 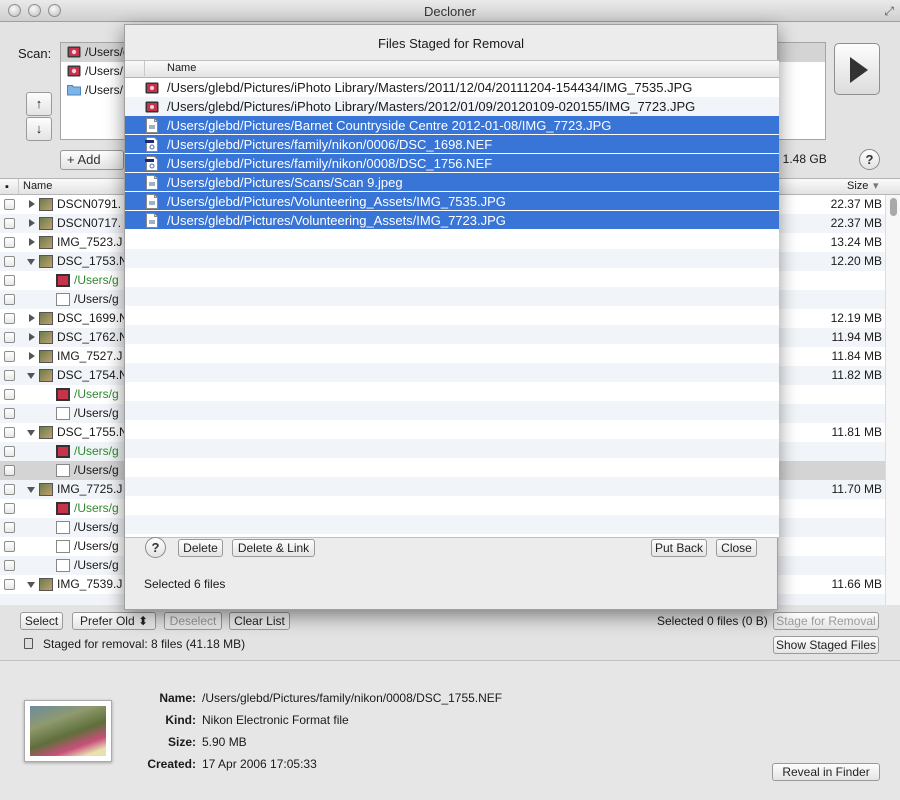 I want to click on fullscreen-icon: ⤢, so click(x=889, y=11).